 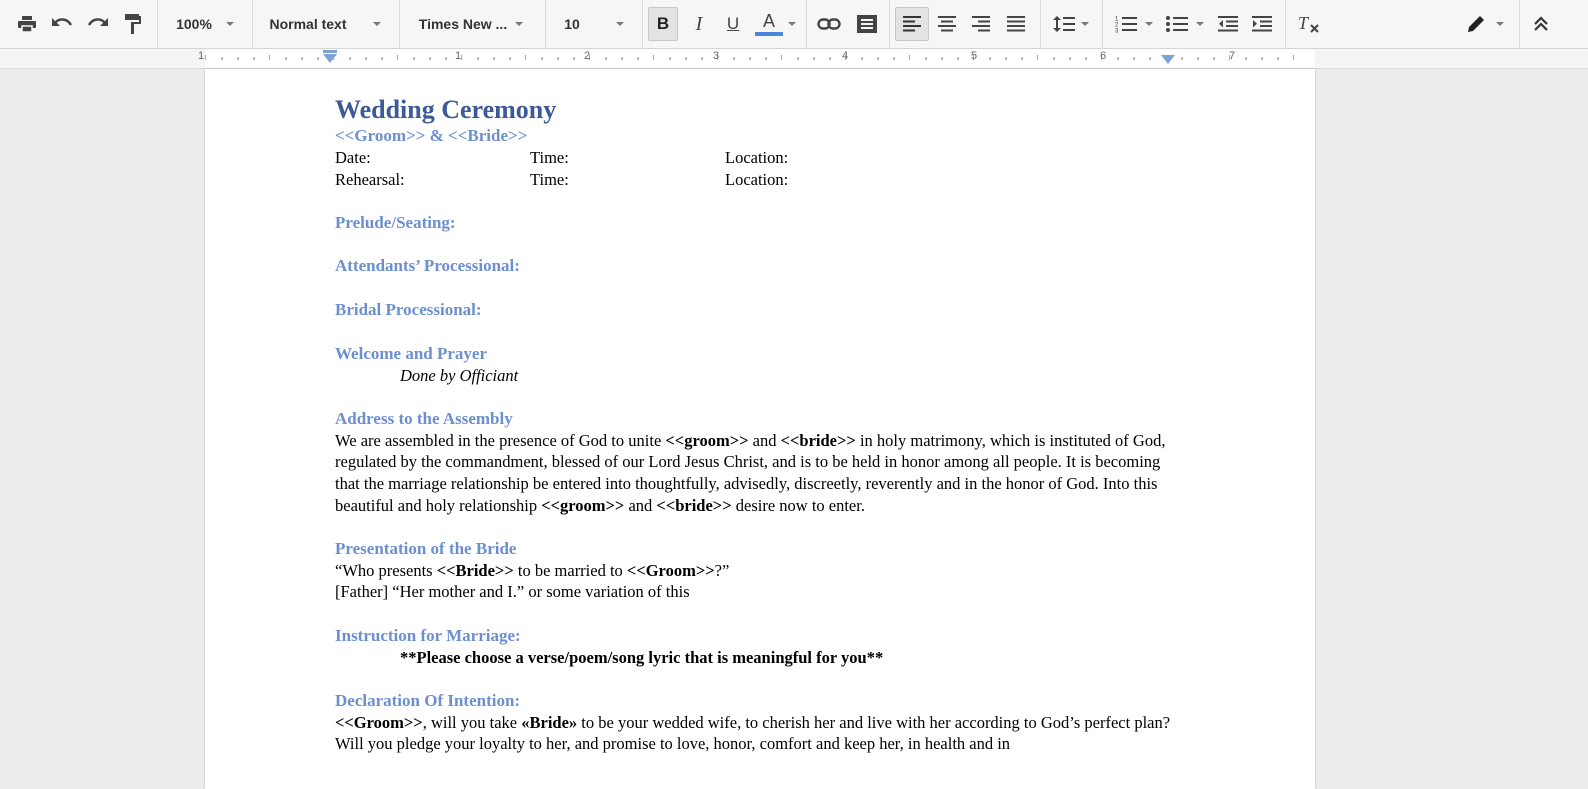 What do you see at coordinates (1177, 24) in the screenshot?
I see `bulleted-list-icon` at bounding box center [1177, 24].